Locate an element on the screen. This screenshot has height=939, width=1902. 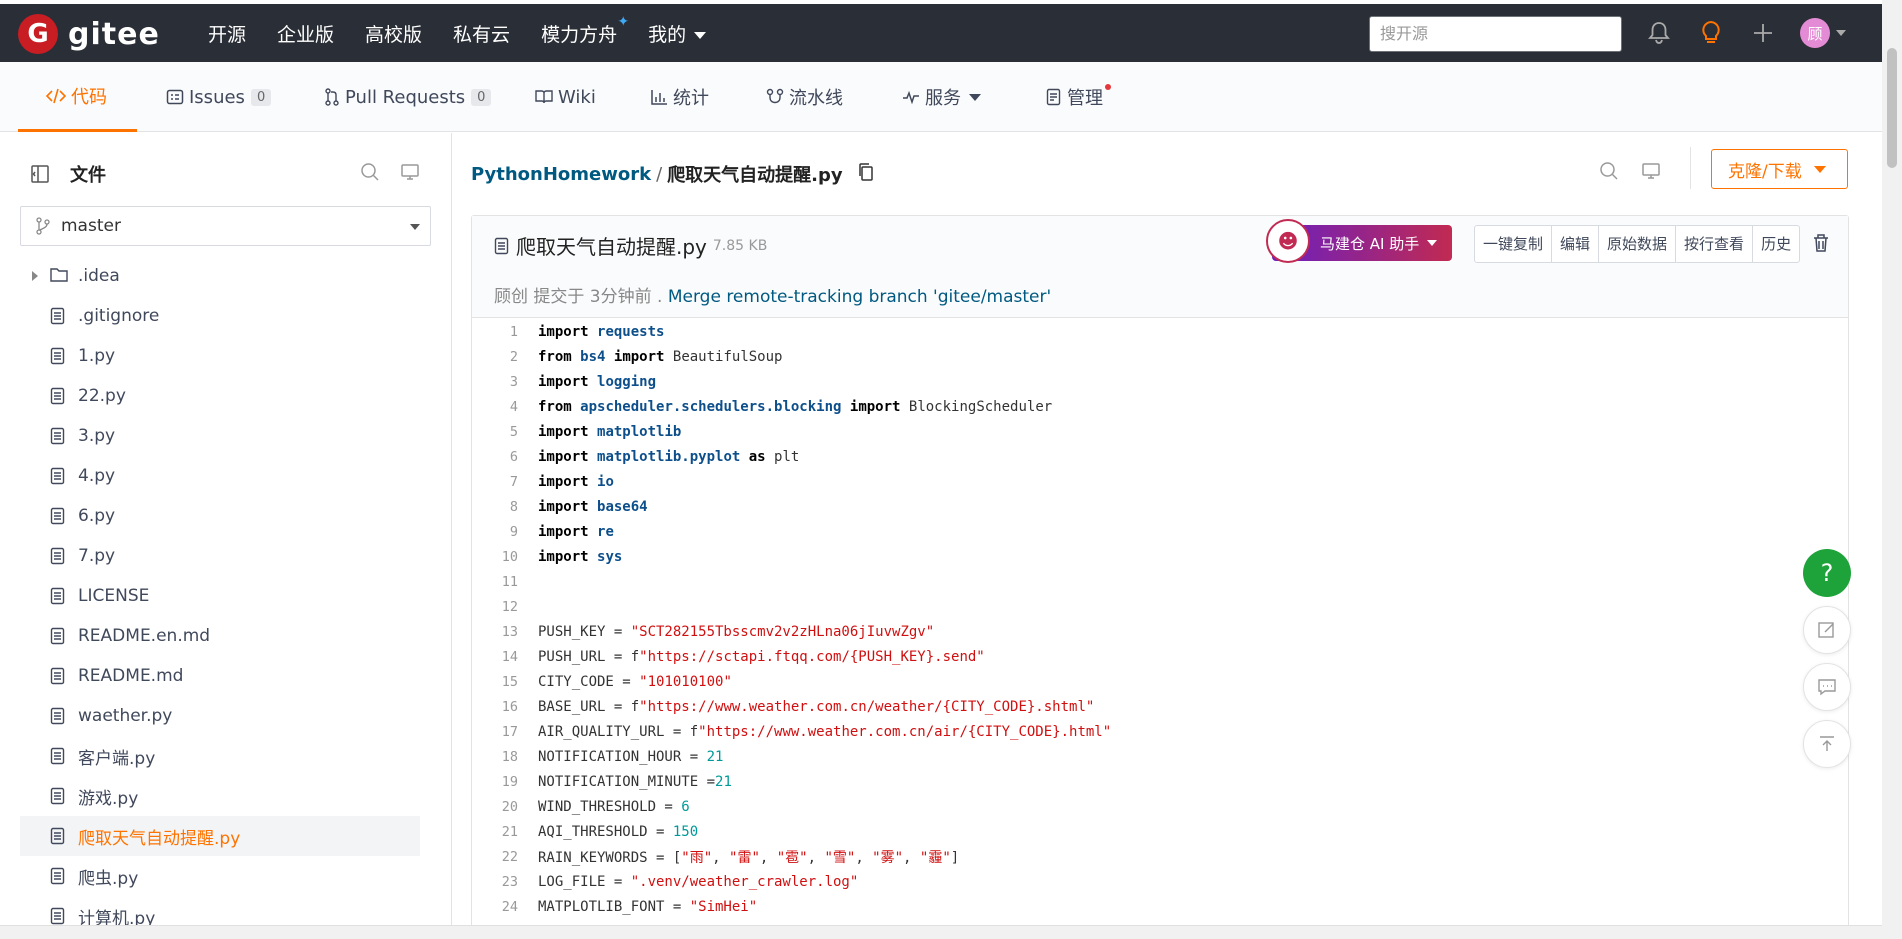
file-tree-item: README.en.md is located at coordinates (220, 636).